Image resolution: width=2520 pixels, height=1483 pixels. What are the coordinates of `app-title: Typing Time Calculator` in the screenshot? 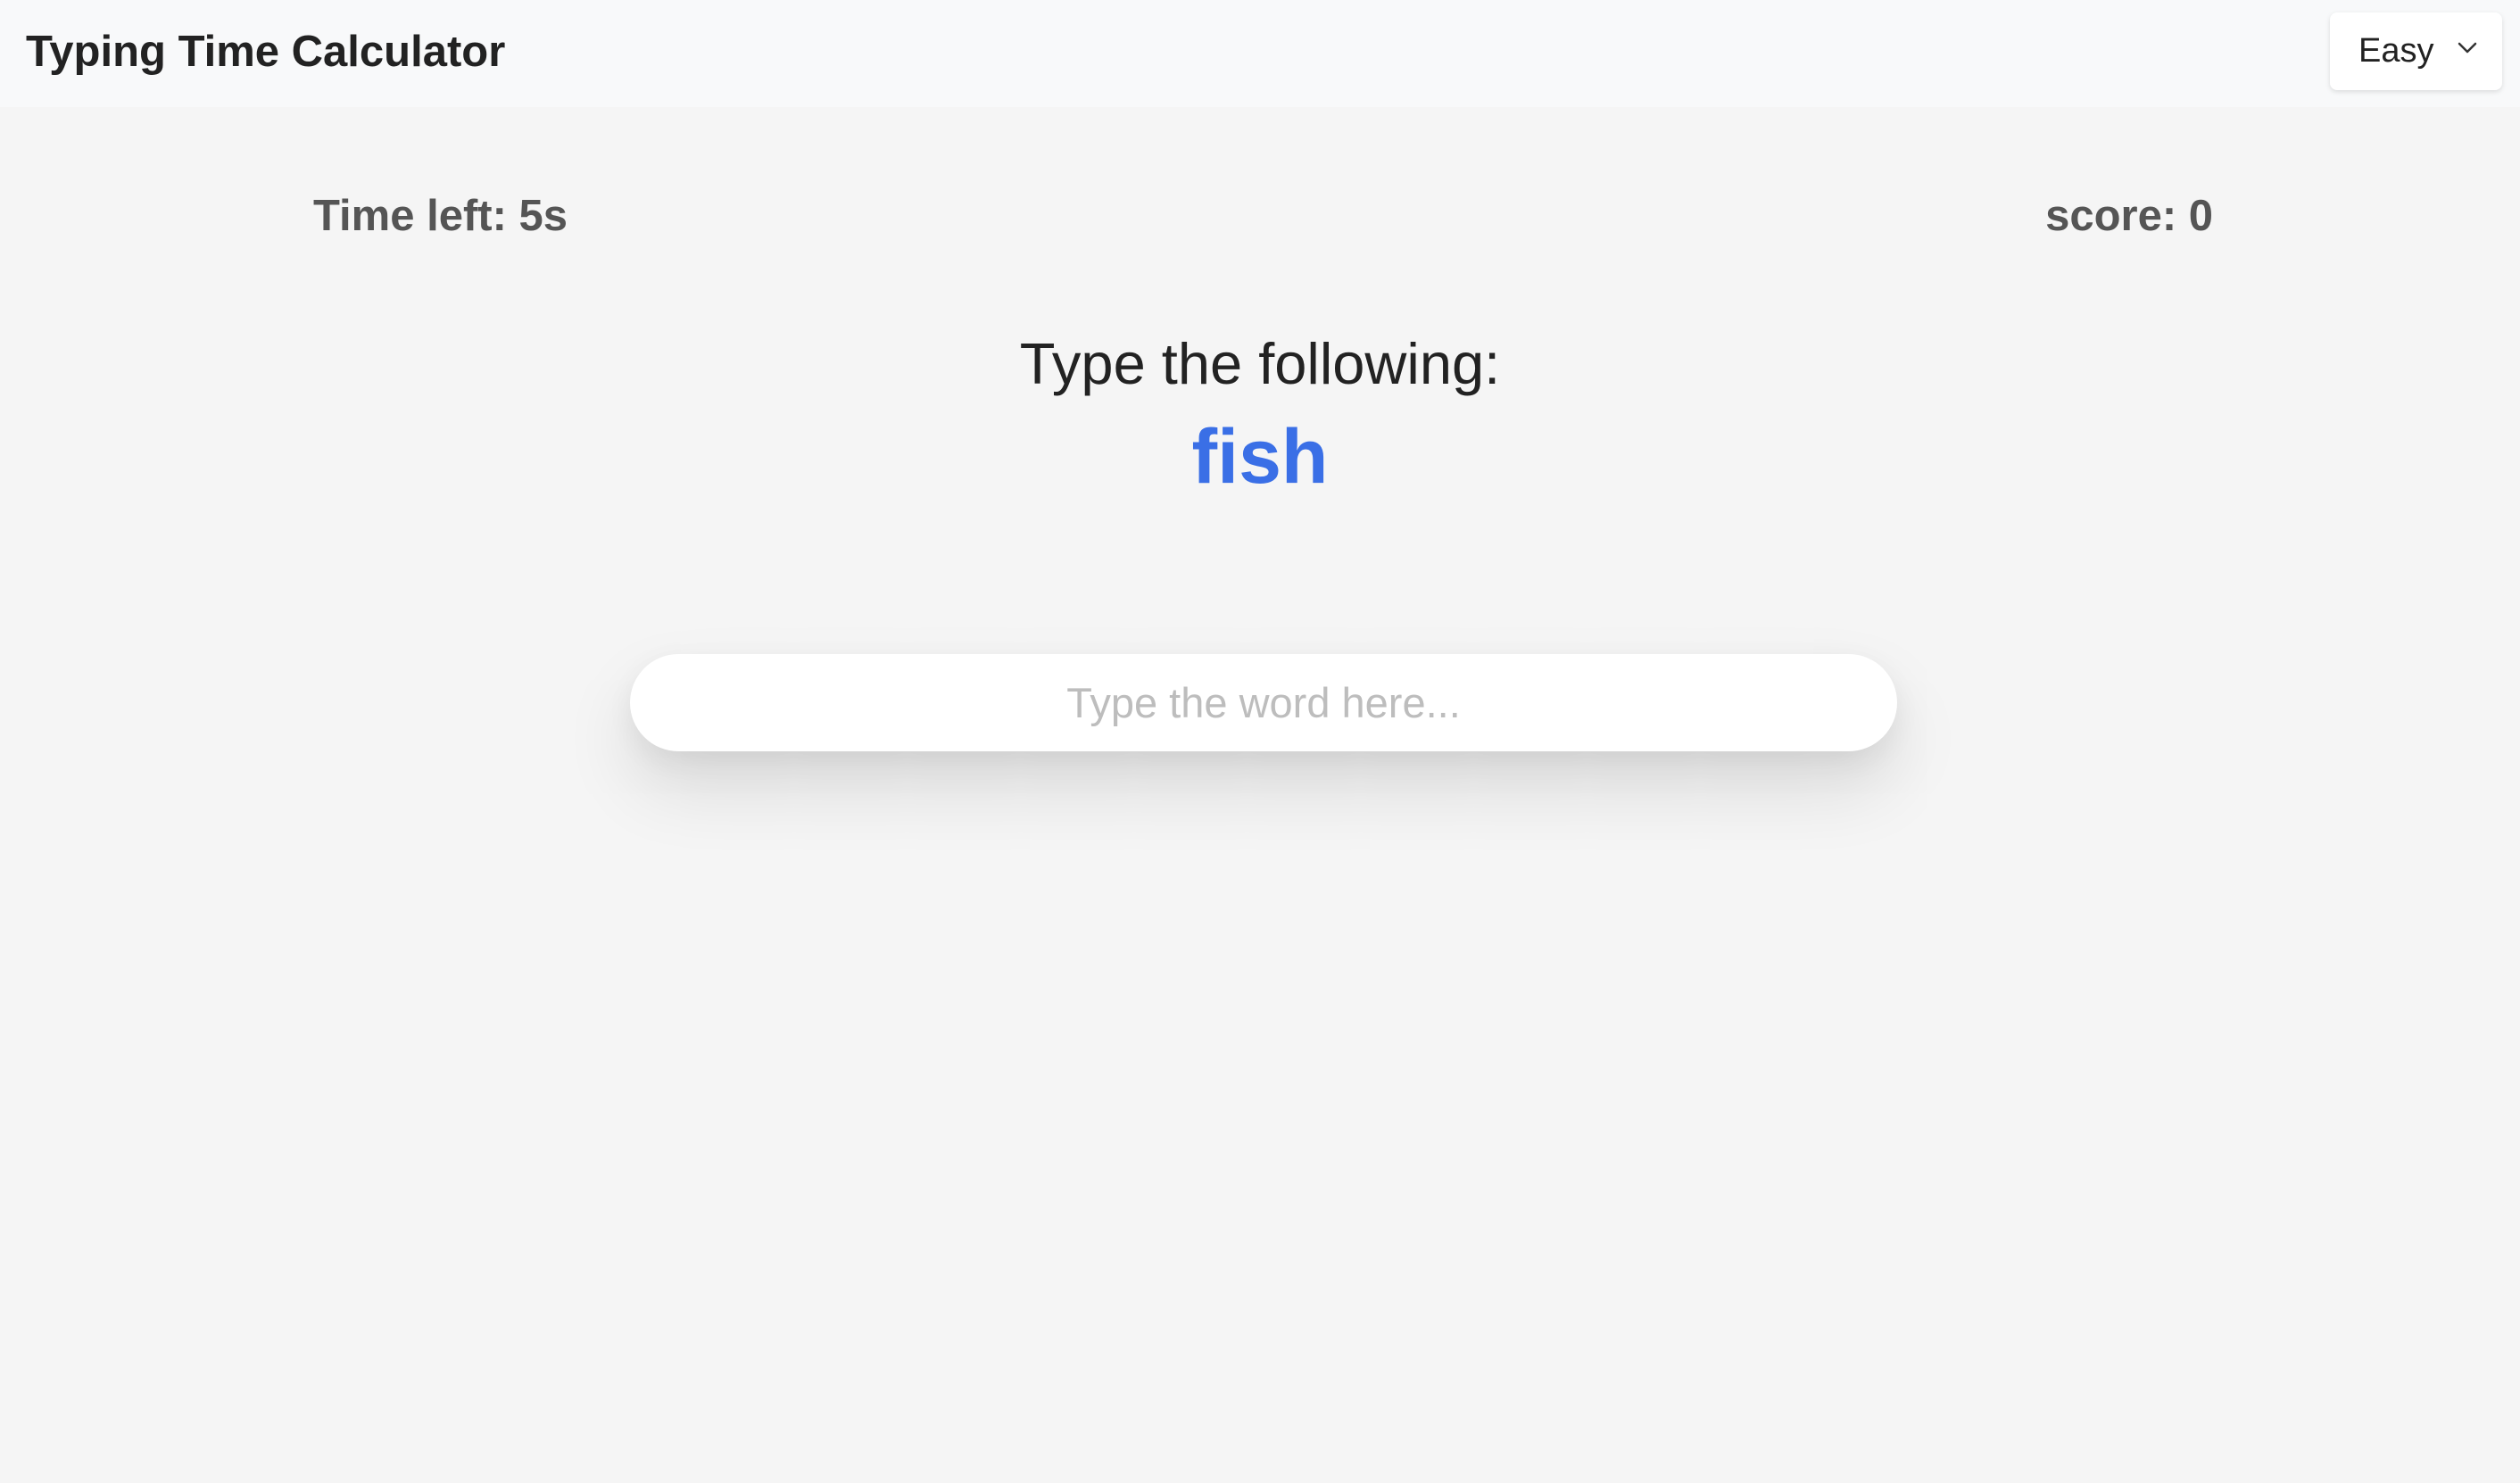 It's located at (266, 52).